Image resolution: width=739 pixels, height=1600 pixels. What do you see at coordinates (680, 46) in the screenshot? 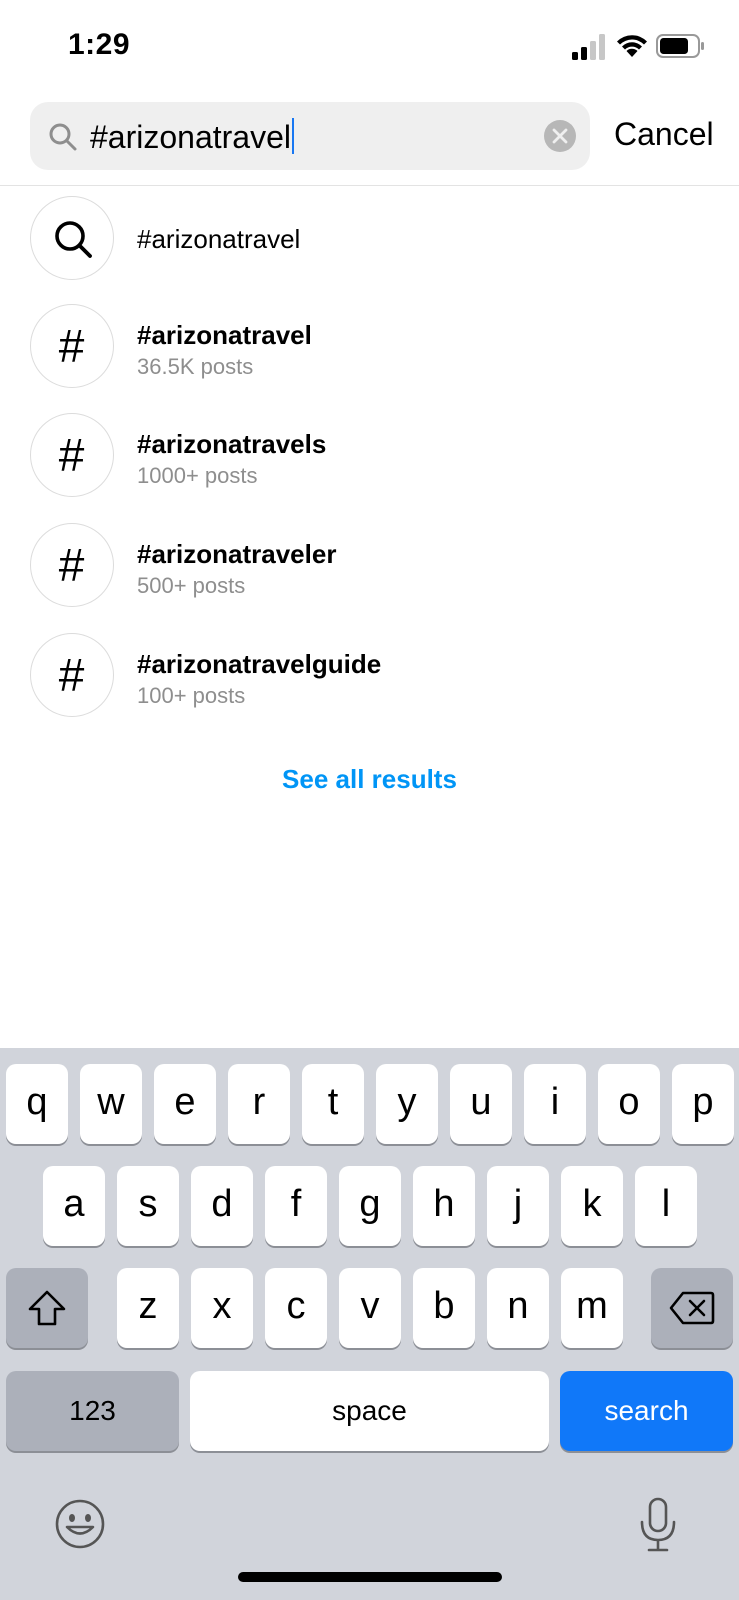
I see `battery-icon` at bounding box center [680, 46].